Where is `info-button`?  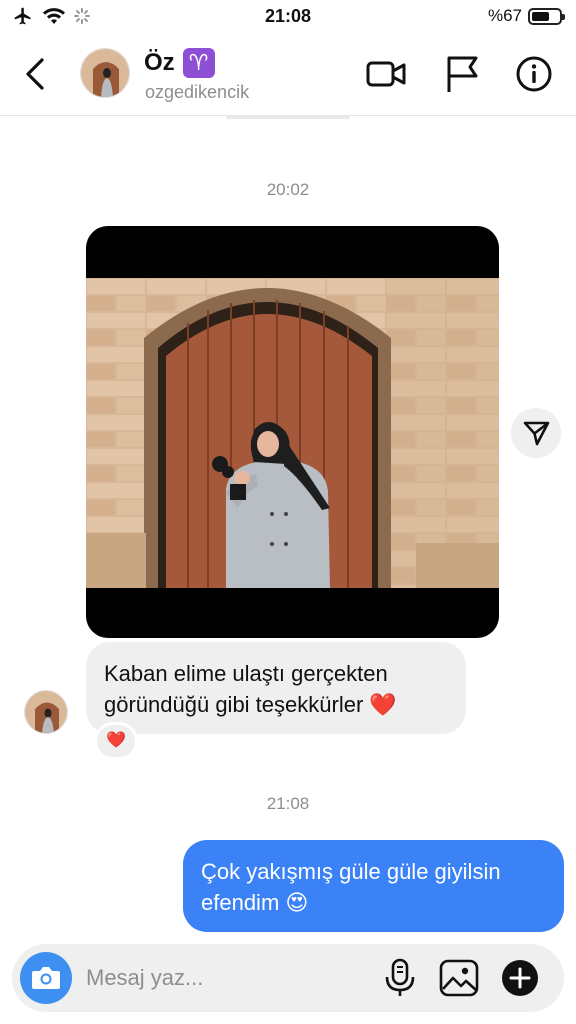 info-button is located at coordinates (534, 74).